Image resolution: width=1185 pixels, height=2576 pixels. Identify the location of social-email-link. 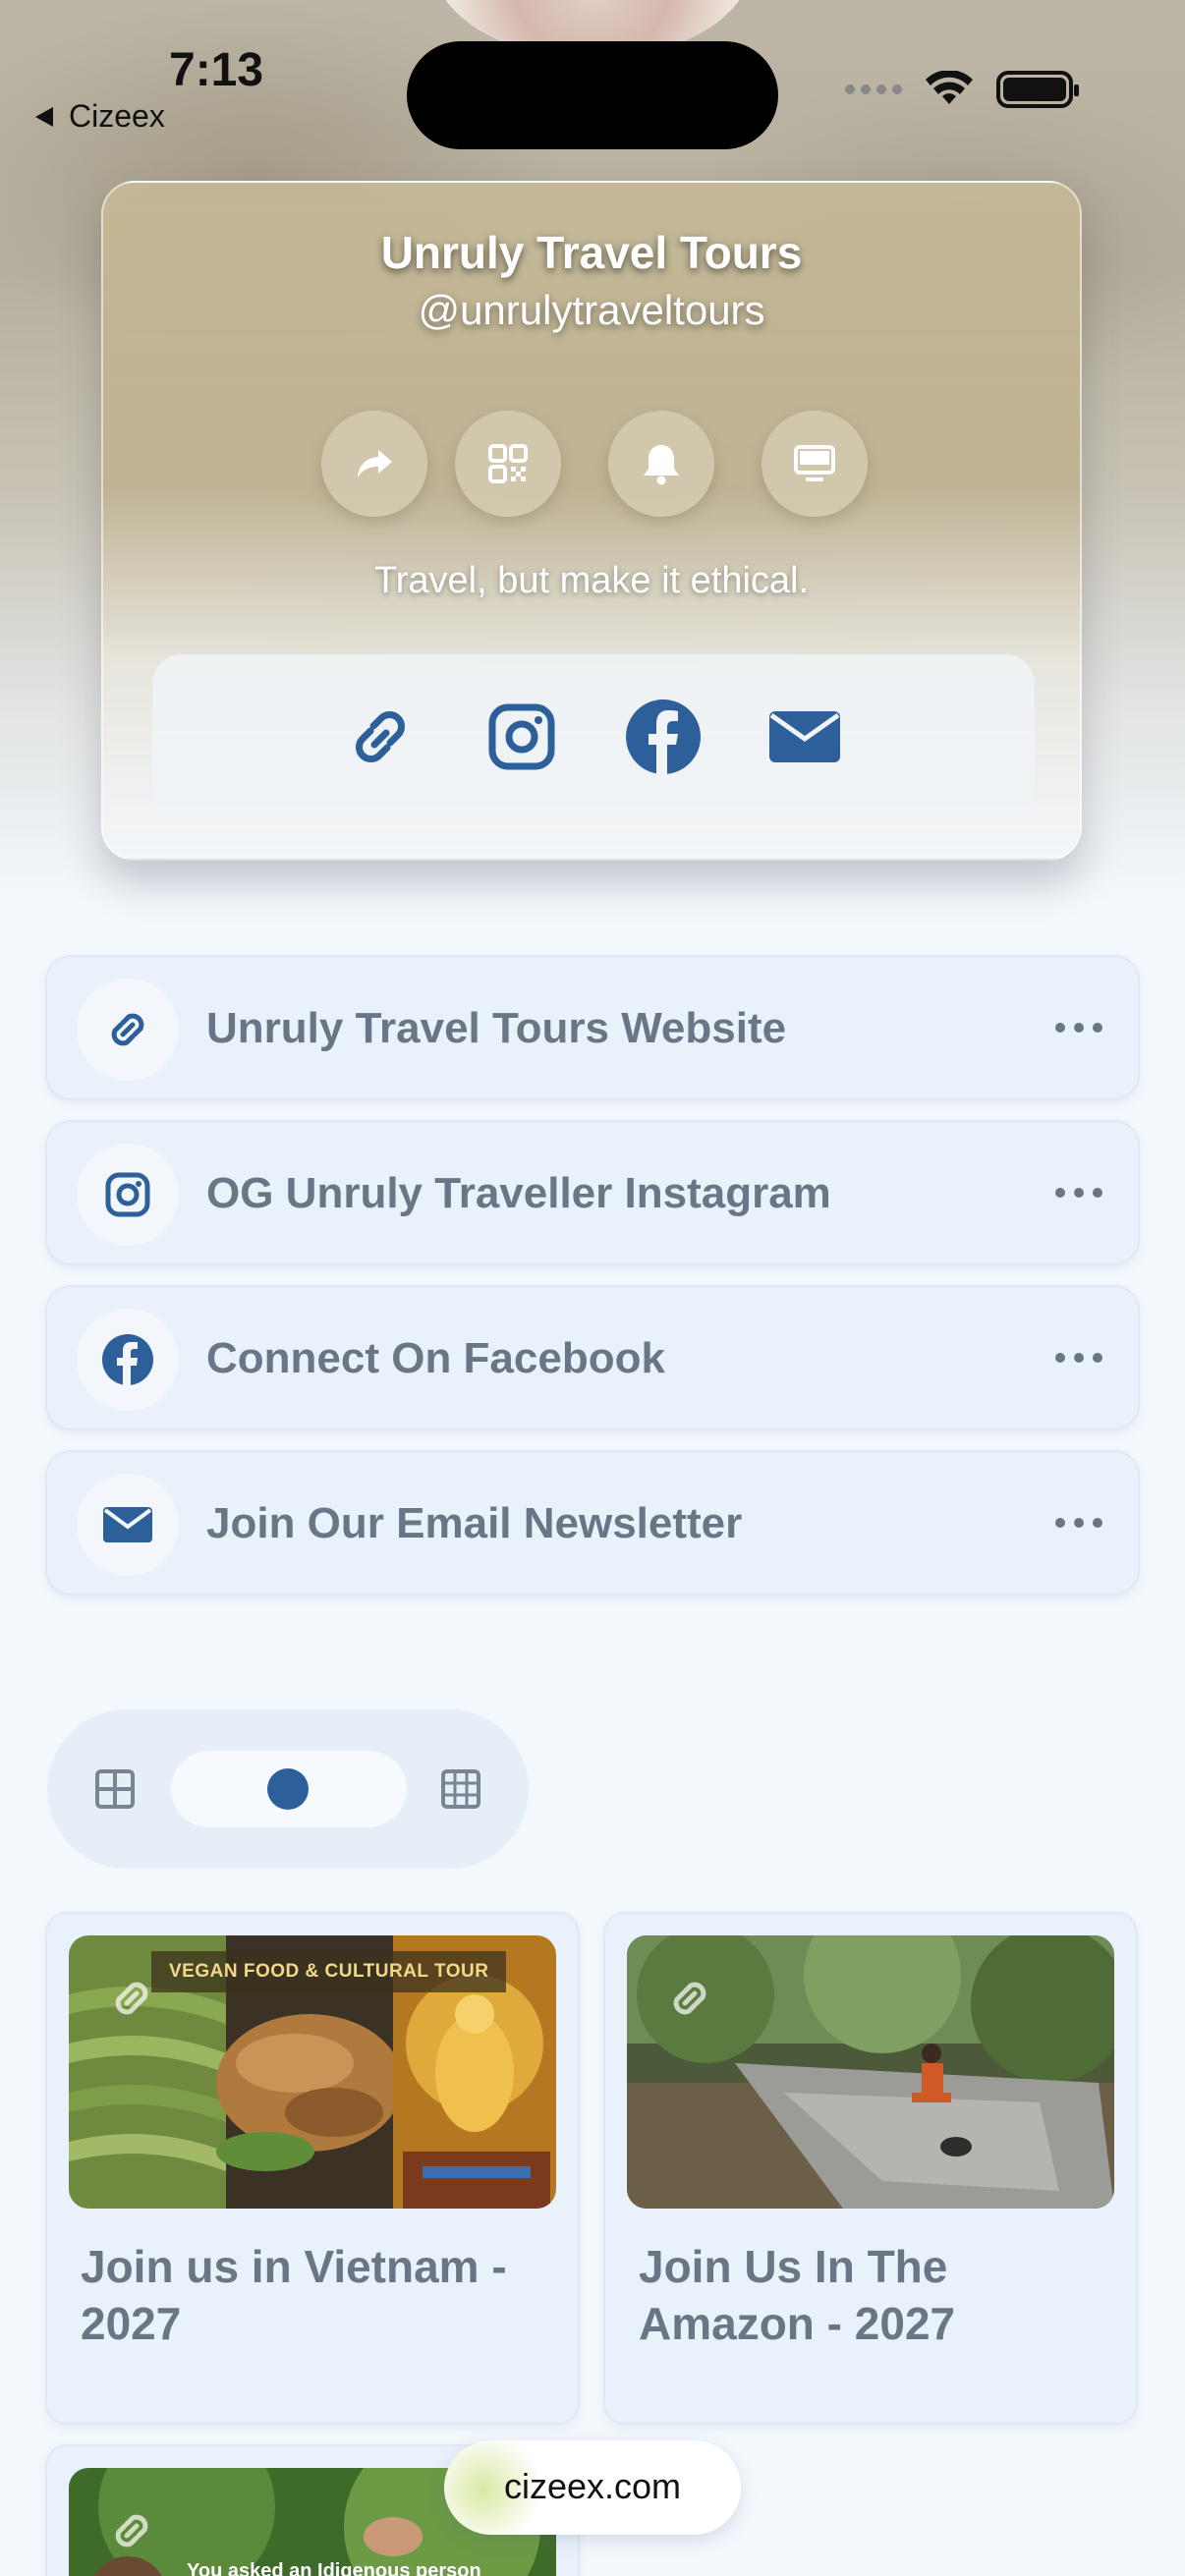
(805, 737).